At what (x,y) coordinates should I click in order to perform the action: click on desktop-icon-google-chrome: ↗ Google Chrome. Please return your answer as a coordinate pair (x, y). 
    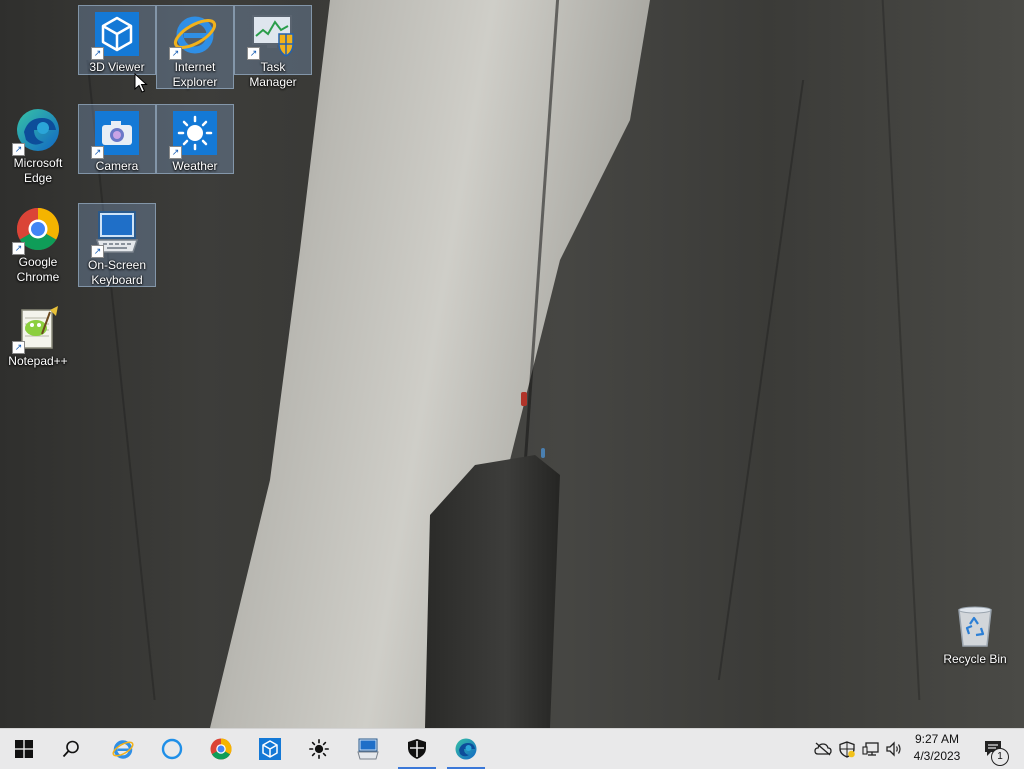
    Looking at the image, I should click on (38, 242).